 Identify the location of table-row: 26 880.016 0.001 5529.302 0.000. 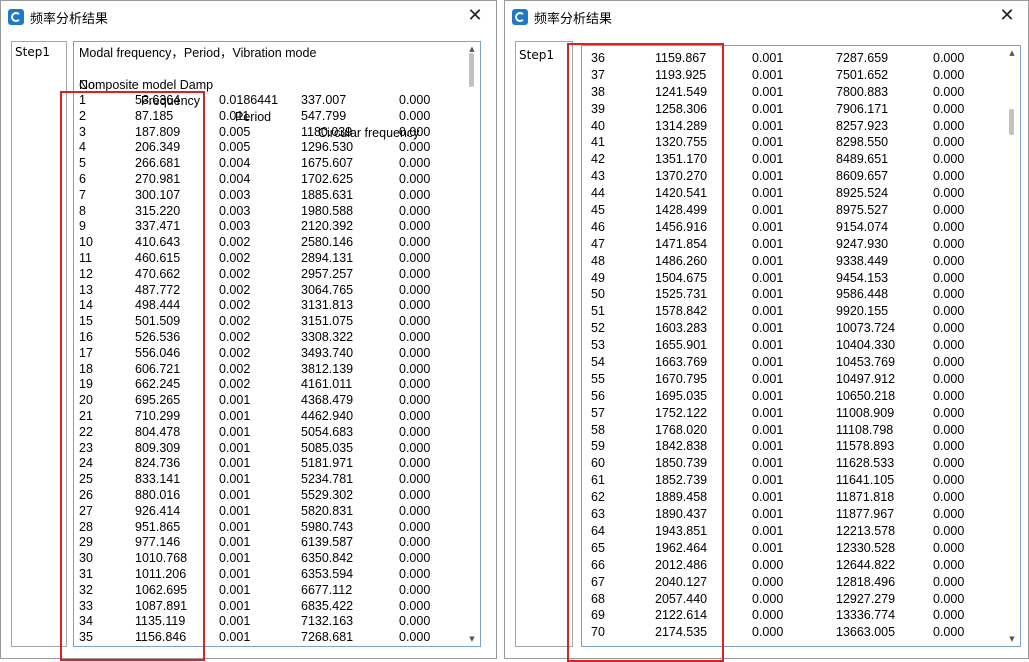
(271, 496).